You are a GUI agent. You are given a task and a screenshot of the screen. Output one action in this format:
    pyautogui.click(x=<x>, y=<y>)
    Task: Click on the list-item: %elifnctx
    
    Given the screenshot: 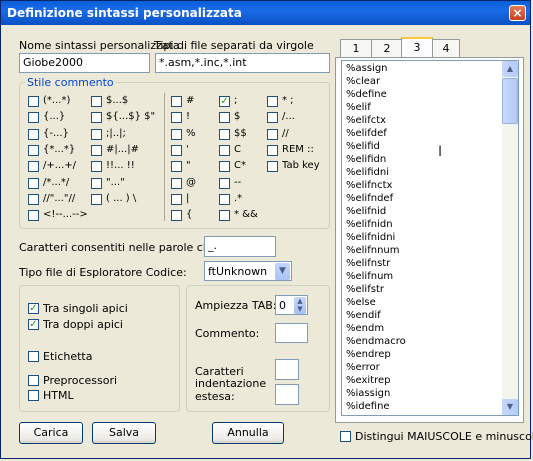 What is the action you would take?
    pyautogui.click(x=369, y=185)
    